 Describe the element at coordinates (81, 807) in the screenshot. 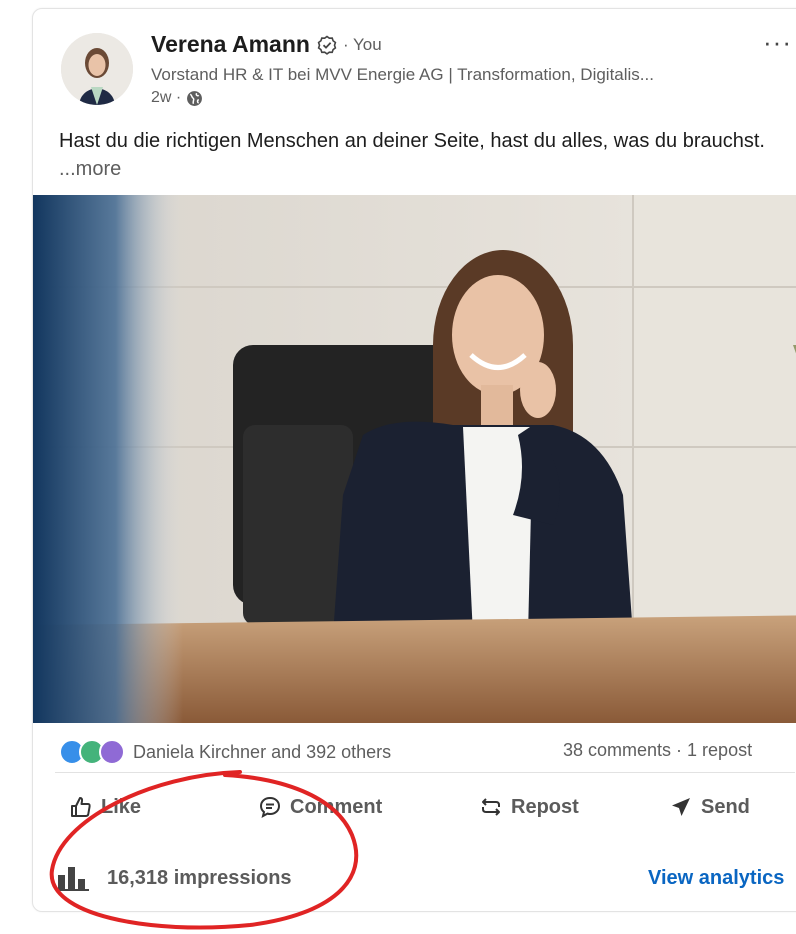

I see `like-icon` at that location.